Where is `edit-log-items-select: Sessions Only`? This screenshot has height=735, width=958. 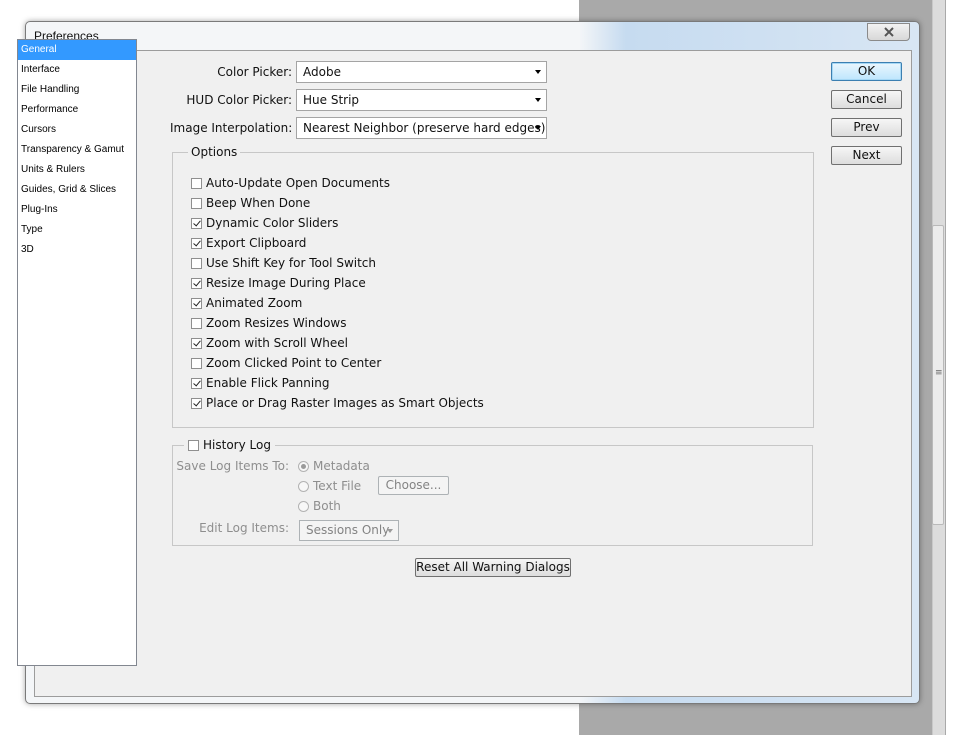 edit-log-items-select: Sessions Only is located at coordinates (349, 530).